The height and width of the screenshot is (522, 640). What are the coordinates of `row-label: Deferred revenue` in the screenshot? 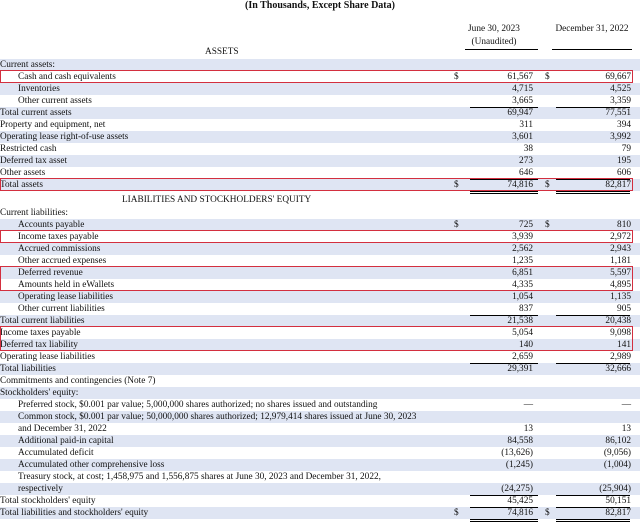 It's located at (50, 273).